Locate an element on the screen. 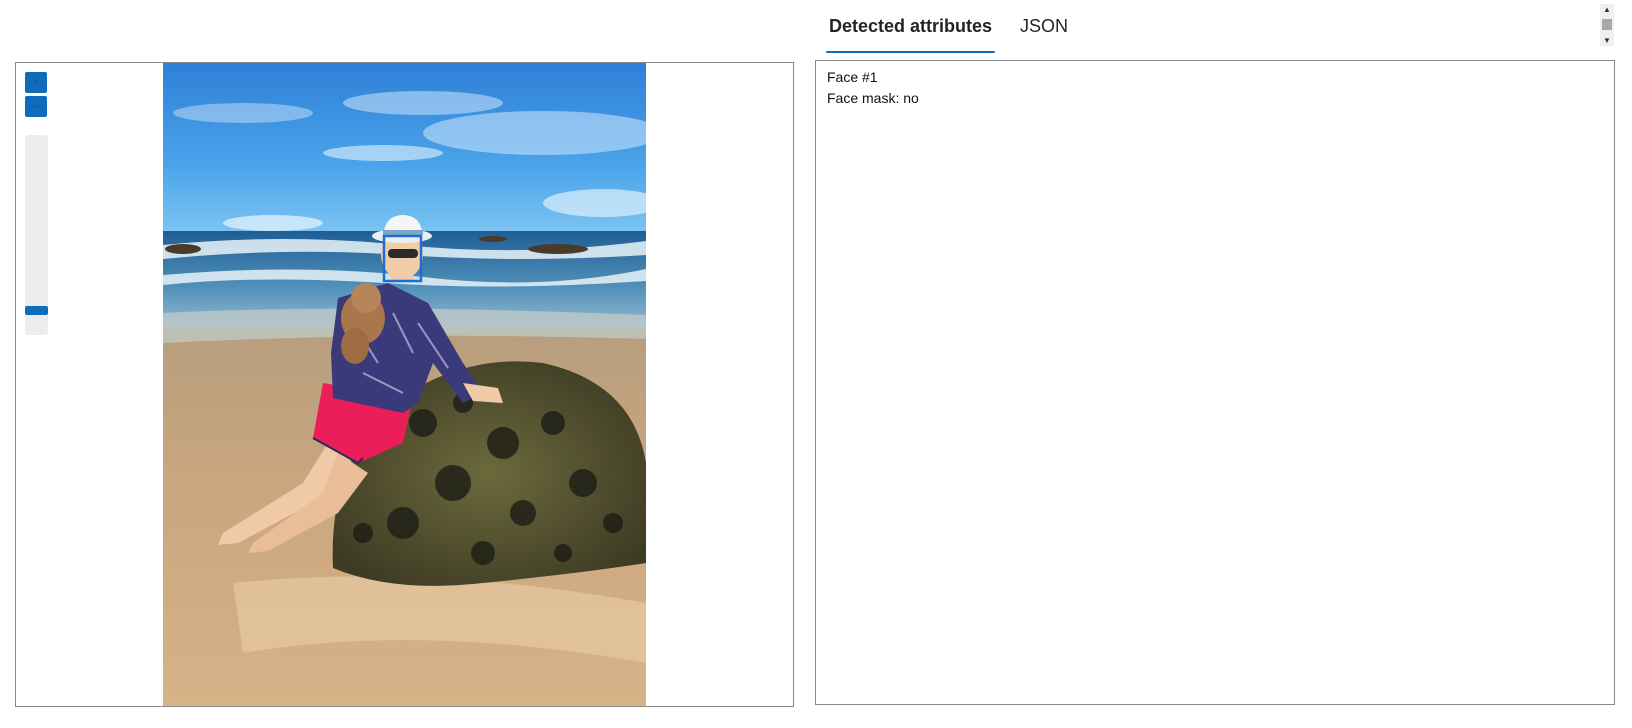  face-label: Face #1 is located at coordinates (852, 77).